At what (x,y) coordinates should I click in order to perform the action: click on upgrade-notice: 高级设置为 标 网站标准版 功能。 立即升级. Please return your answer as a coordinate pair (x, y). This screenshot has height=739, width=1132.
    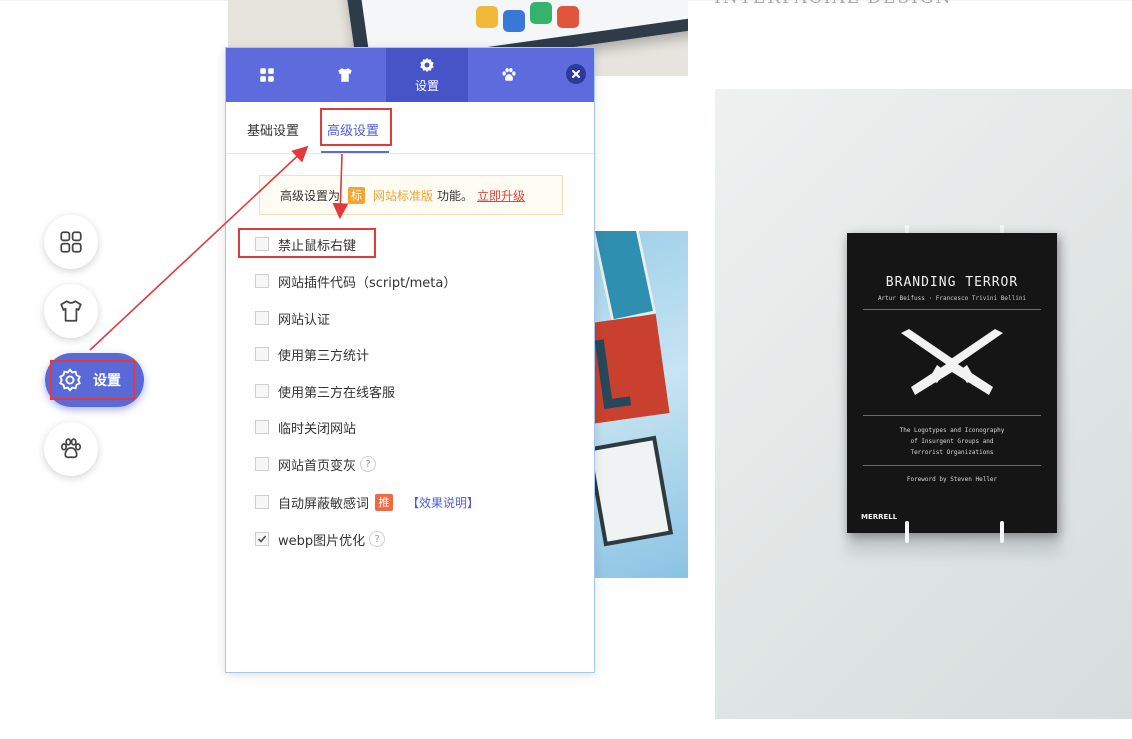
    Looking at the image, I should click on (411, 195).